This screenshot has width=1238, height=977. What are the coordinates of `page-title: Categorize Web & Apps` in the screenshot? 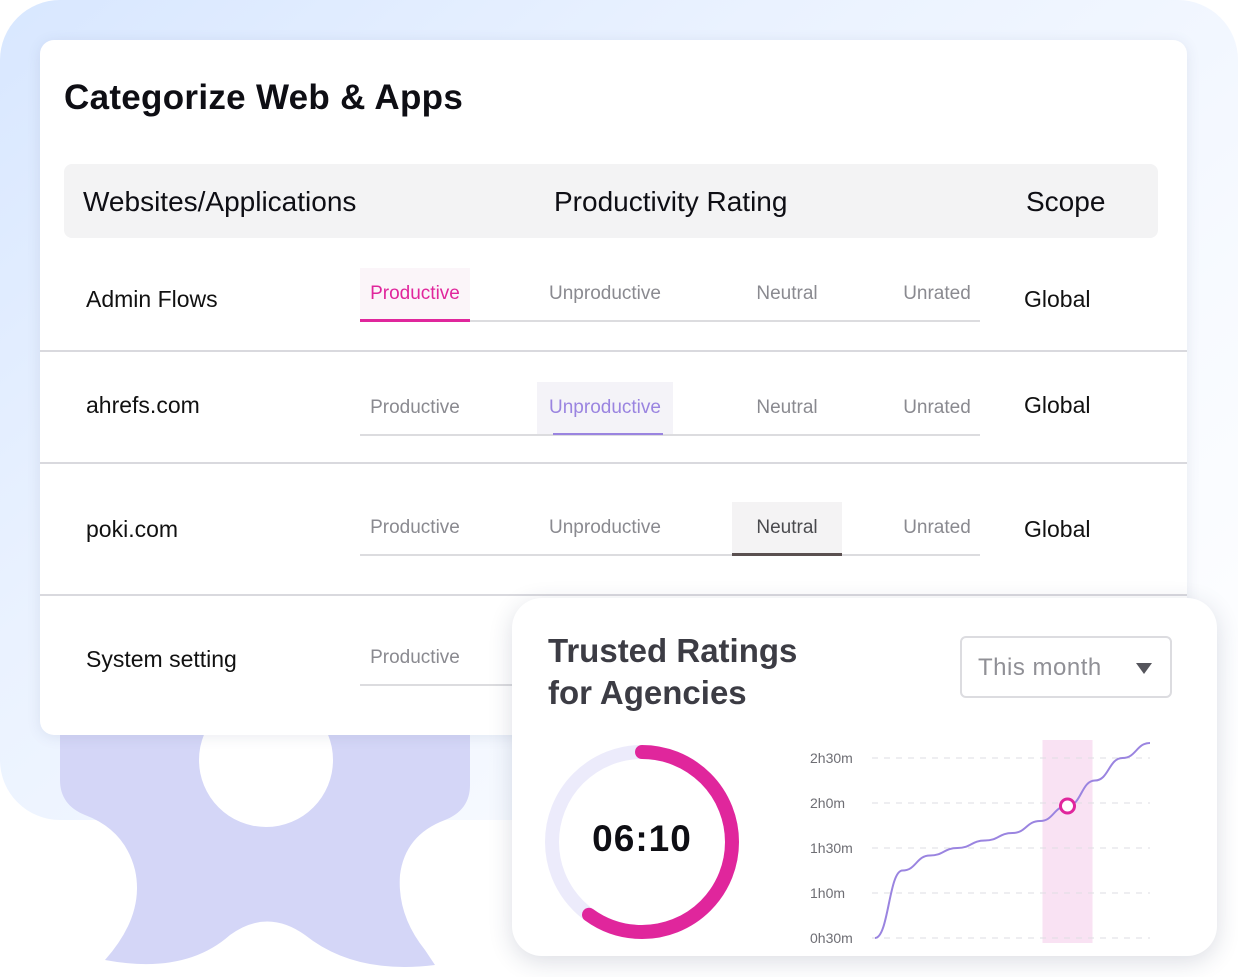 It's located at (264, 97).